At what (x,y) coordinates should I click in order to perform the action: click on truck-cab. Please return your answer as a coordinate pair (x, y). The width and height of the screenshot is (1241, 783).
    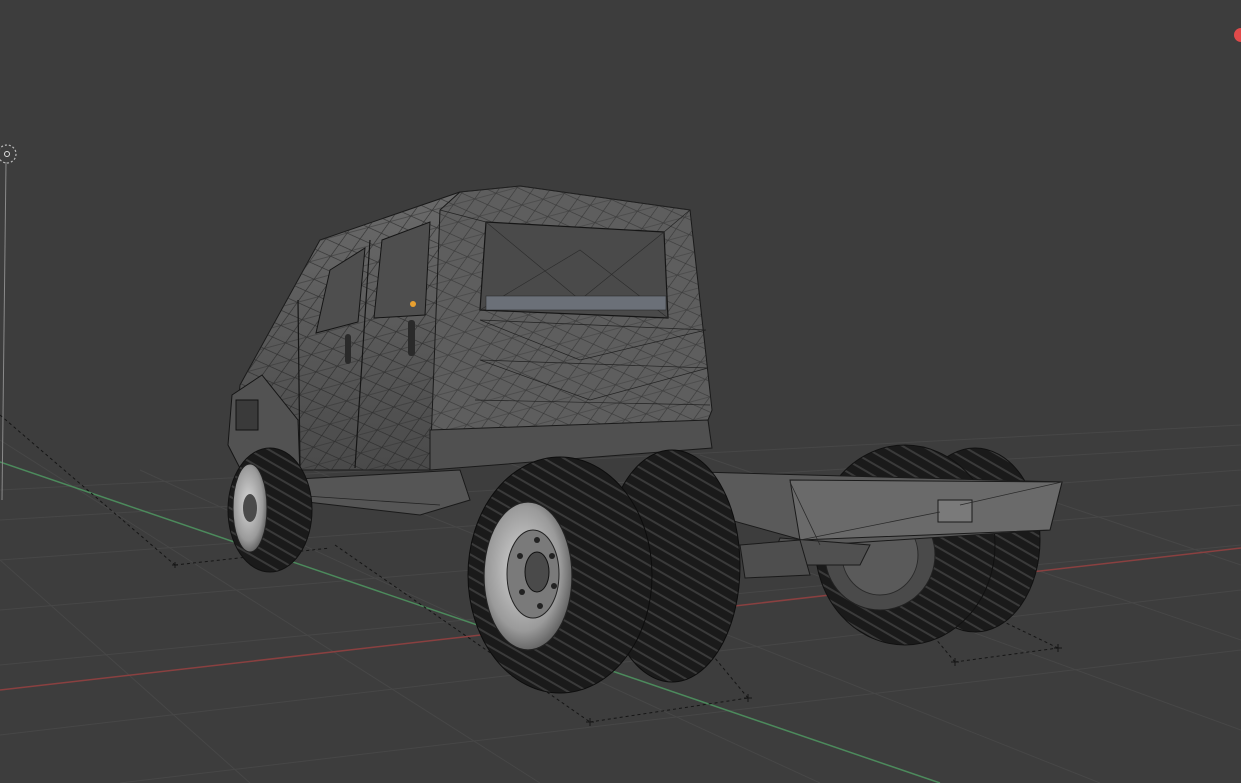
    Looking at the image, I should click on (470, 332).